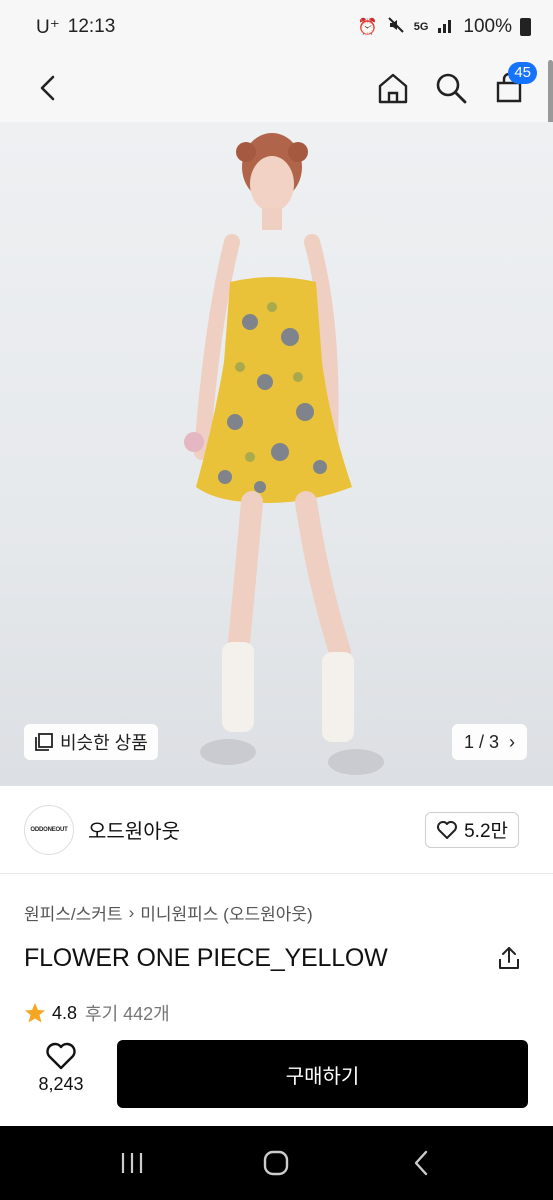 The width and height of the screenshot is (553, 1200). What do you see at coordinates (65, 1012) in the screenshot?
I see `rating-score: 4.8` at bounding box center [65, 1012].